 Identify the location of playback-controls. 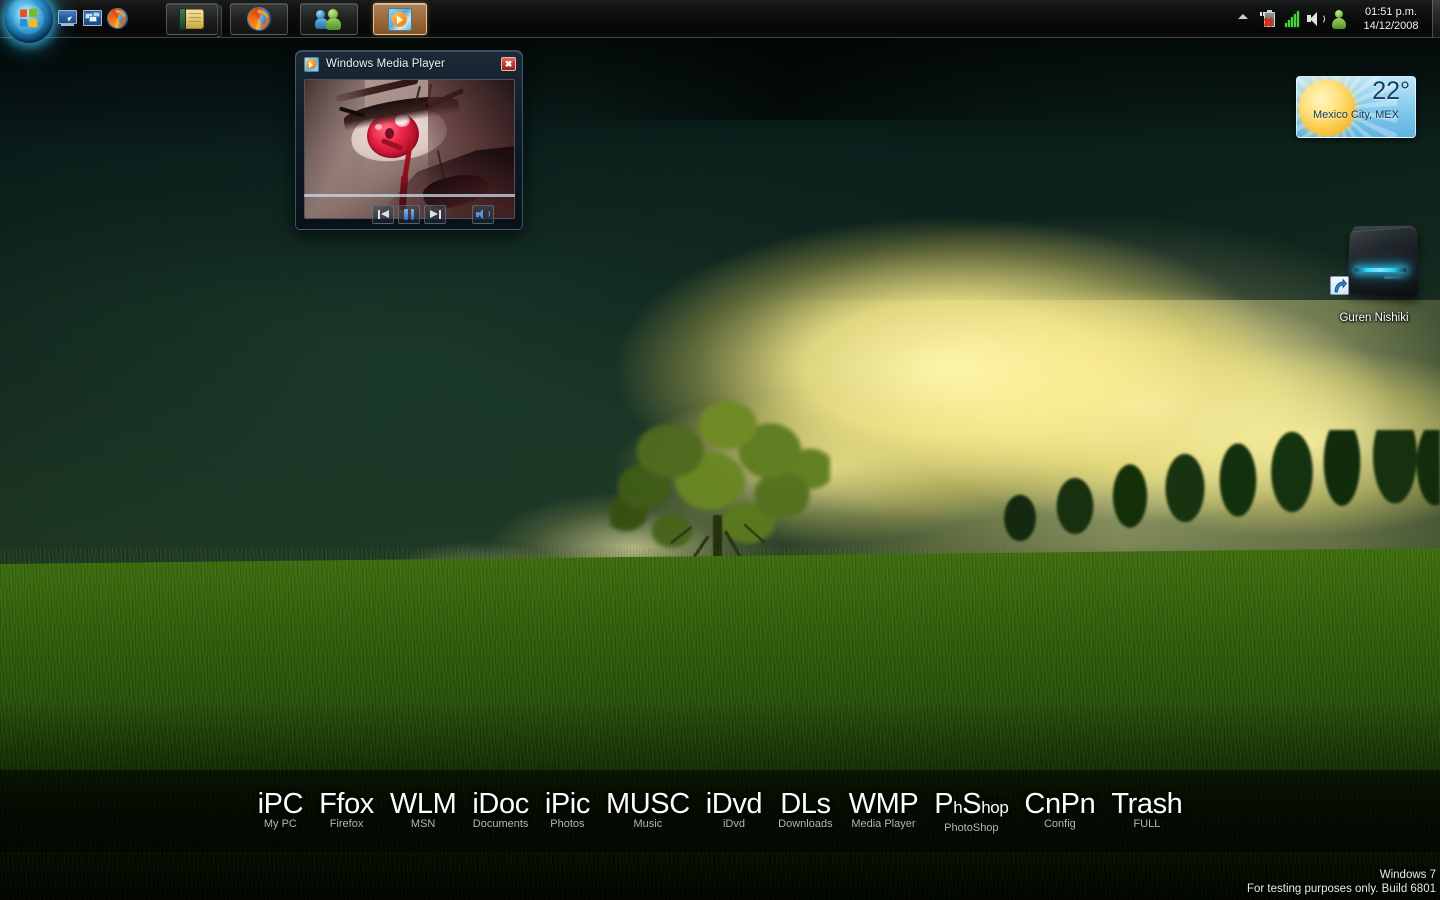
(409, 214).